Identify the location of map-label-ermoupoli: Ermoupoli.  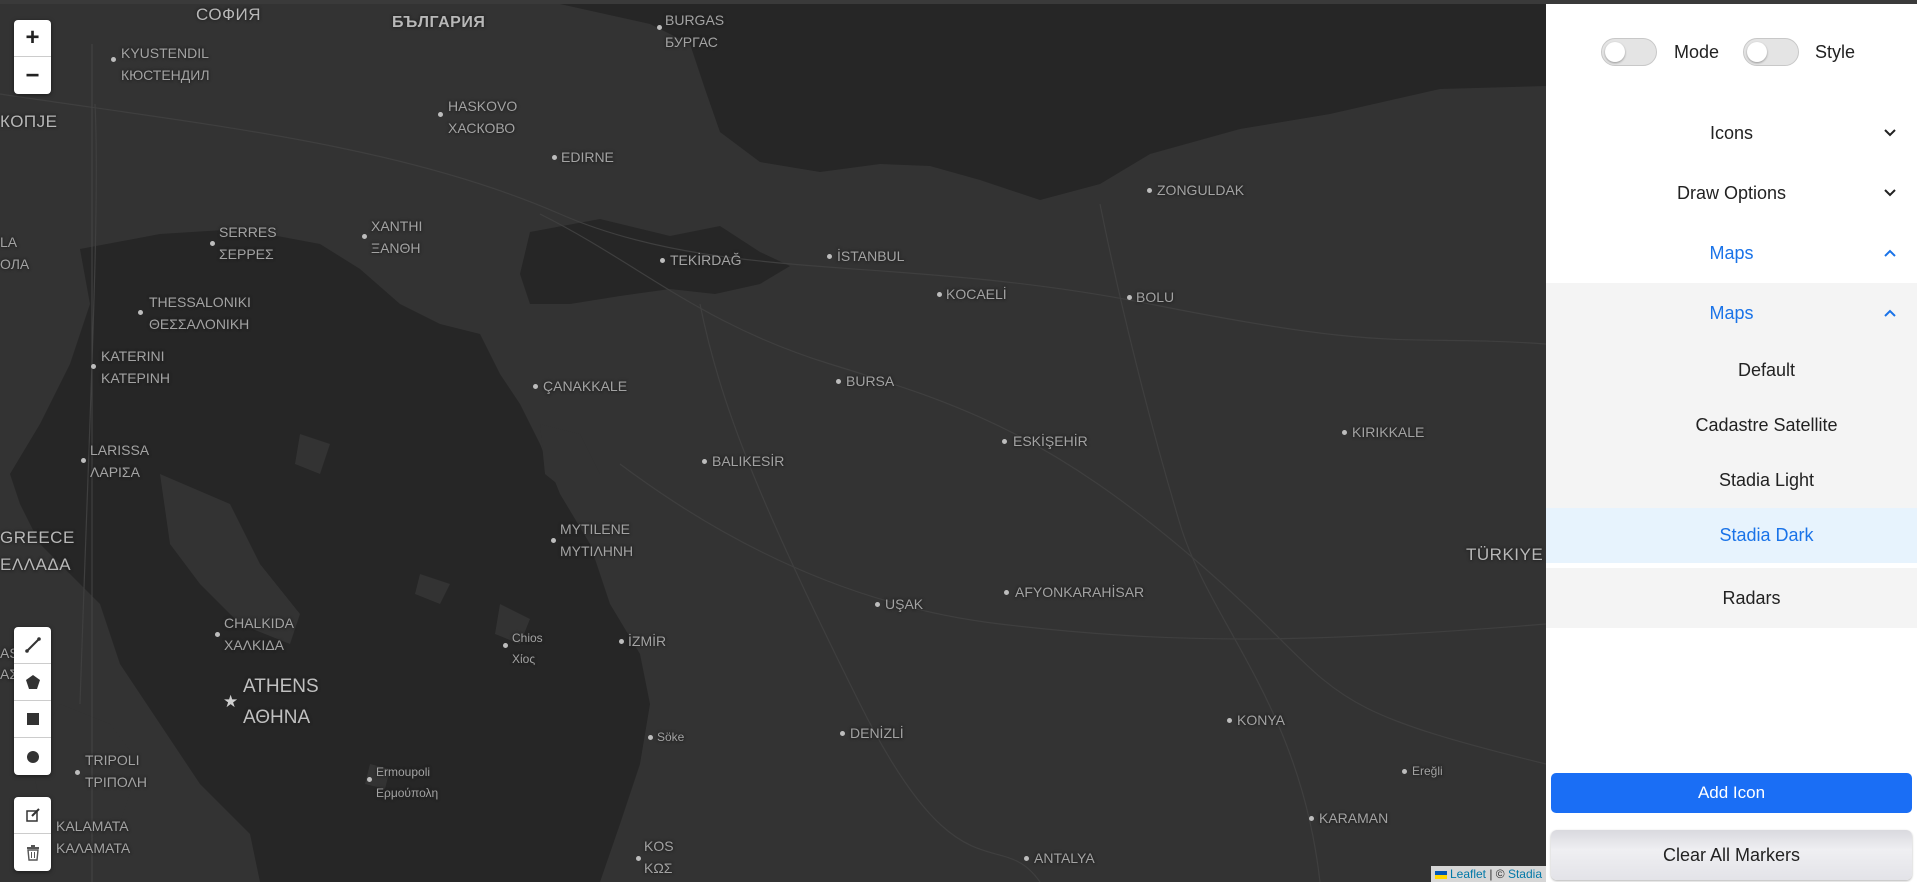
(403, 772).